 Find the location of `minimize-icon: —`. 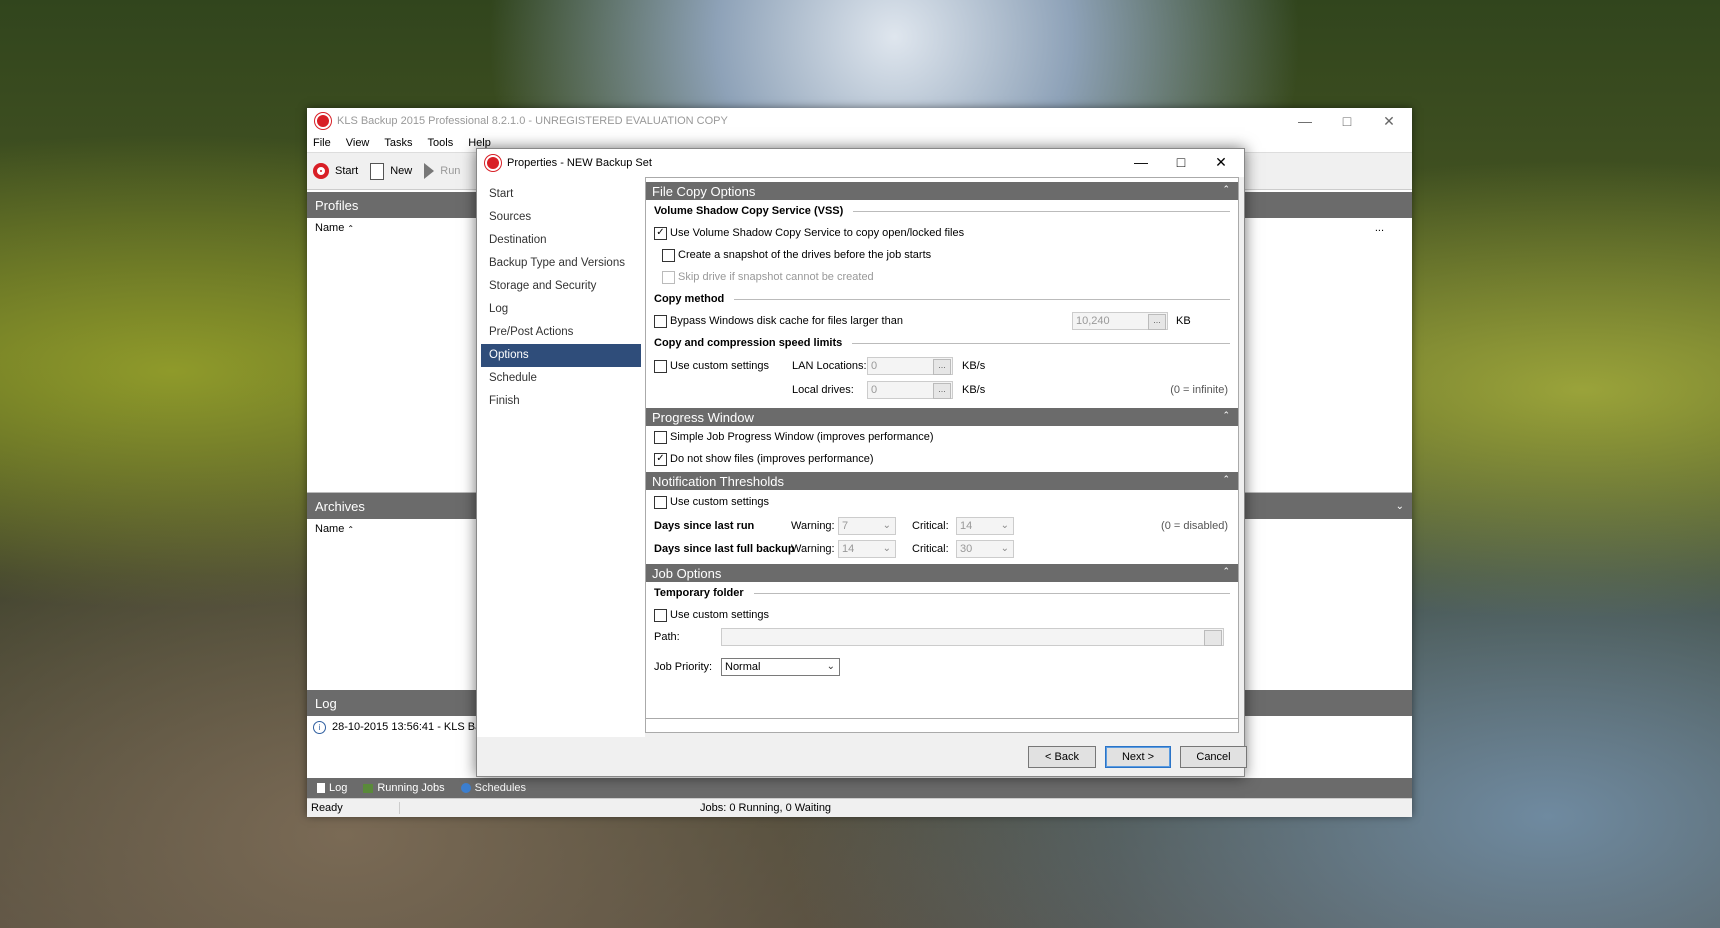

minimize-icon: — is located at coordinates (1305, 121).